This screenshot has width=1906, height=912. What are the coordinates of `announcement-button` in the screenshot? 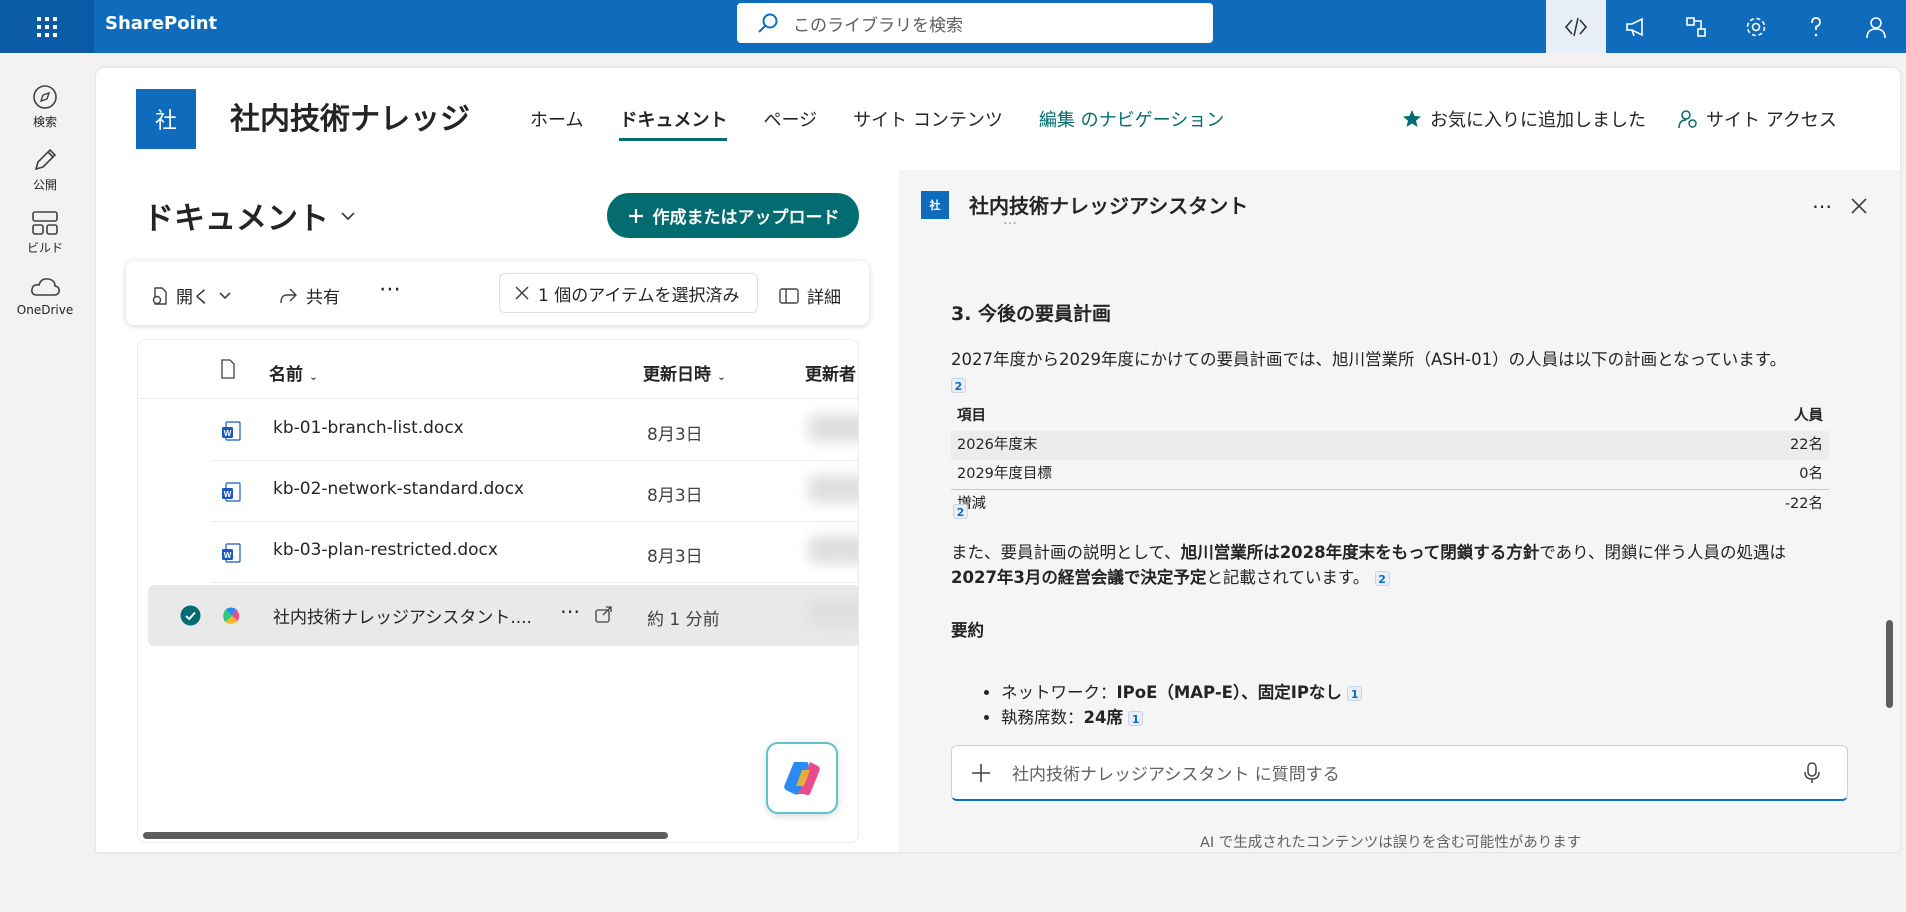 It's located at (1636, 26).